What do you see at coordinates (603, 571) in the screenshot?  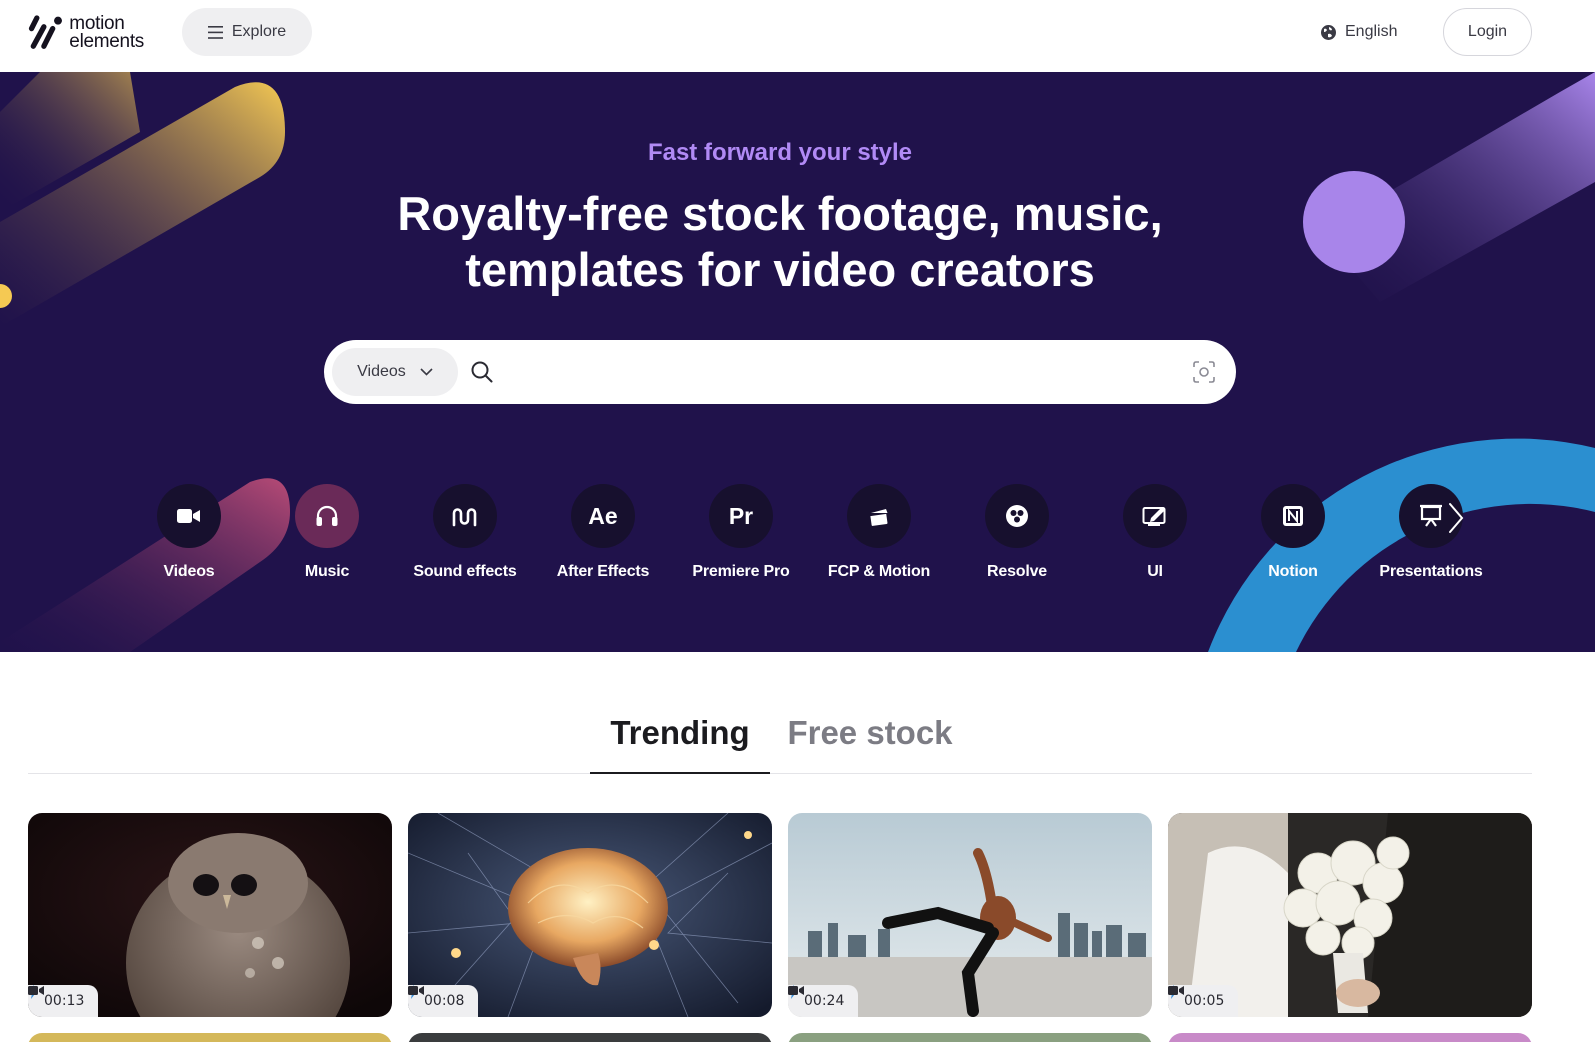 I see `category-label: After Effects` at bounding box center [603, 571].